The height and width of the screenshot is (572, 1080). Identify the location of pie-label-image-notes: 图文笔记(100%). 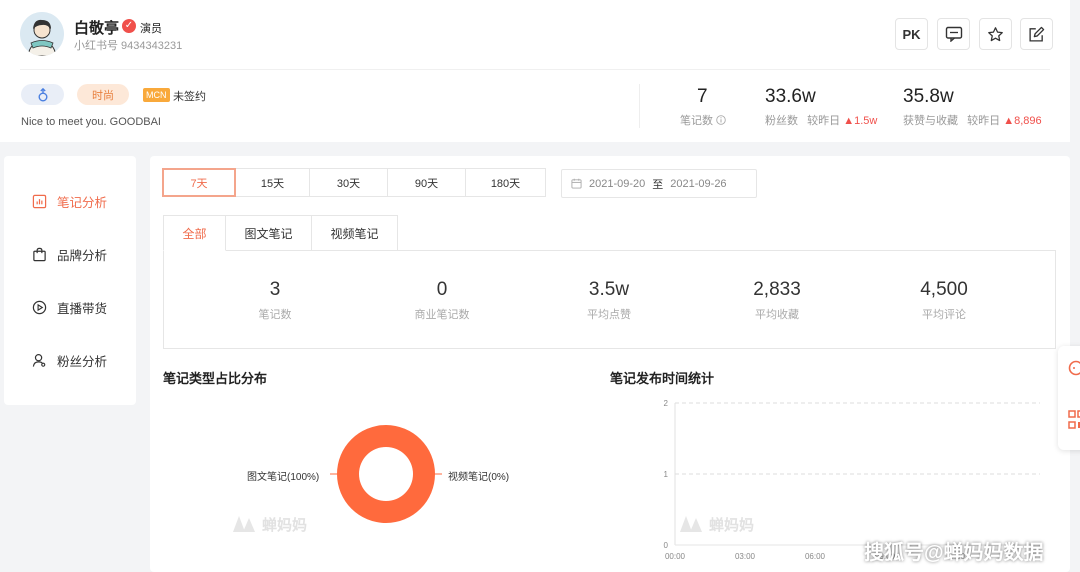
(283, 477).